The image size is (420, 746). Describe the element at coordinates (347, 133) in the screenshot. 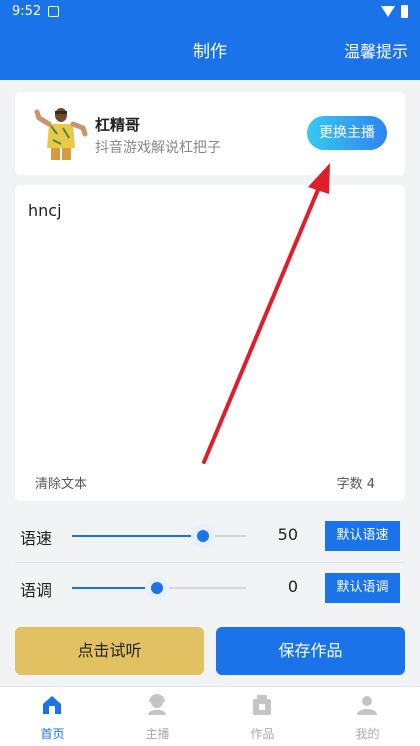

I see `change-anchor-button: 更换主播` at that location.